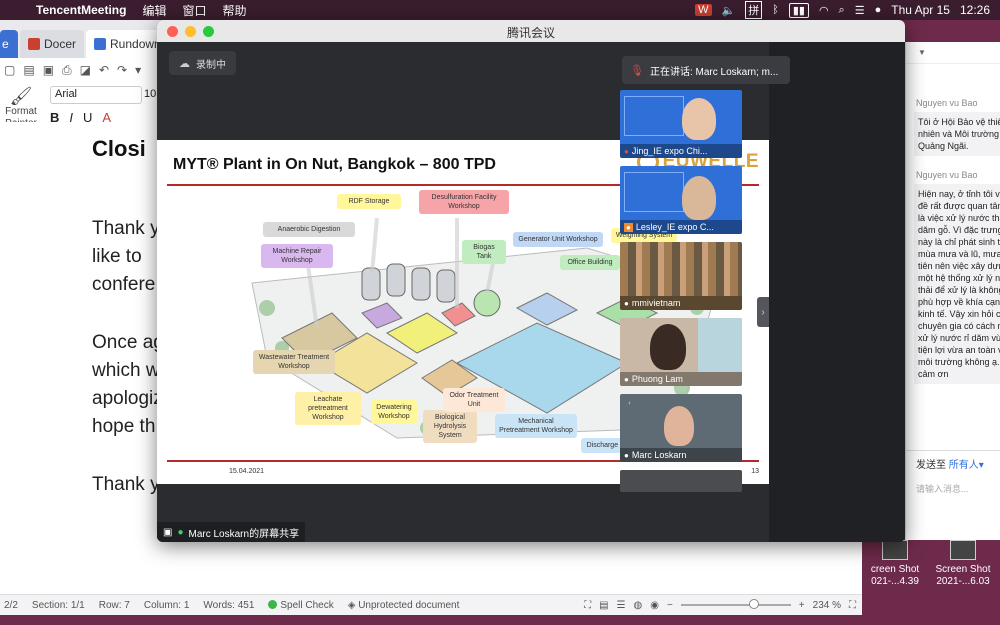  Describe the element at coordinates (630, 403) in the screenshot. I see `logo-icon: ◐` at that location.